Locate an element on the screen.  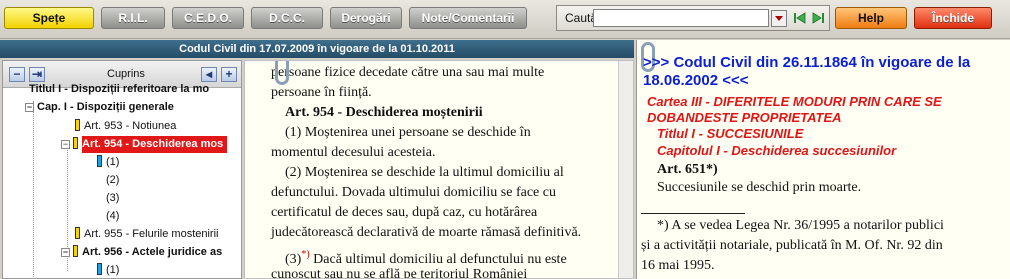
spete-button: Spețe is located at coordinates (49, 18).